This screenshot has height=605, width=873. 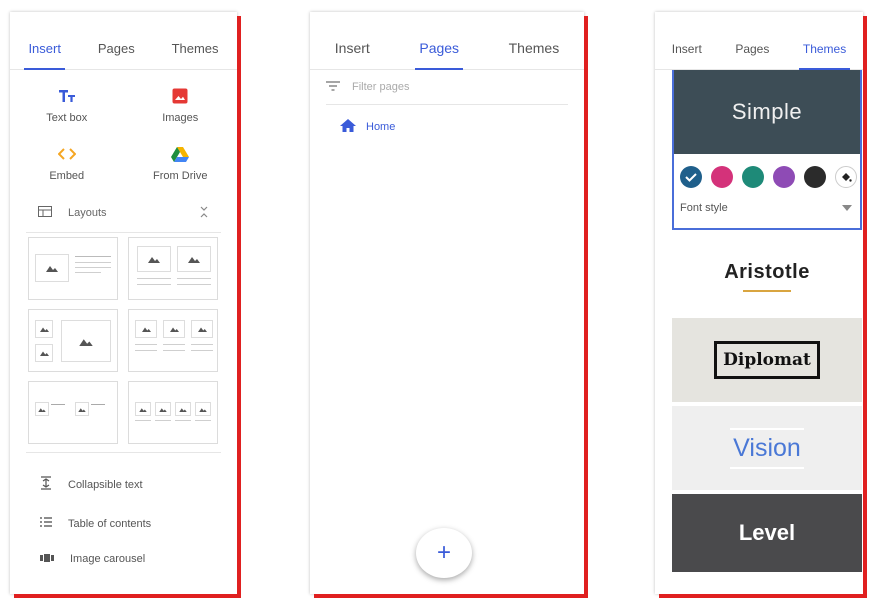 What do you see at coordinates (204, 213) in the screenshot?
I see `collapse-icon` at bounding box center [204, 213].